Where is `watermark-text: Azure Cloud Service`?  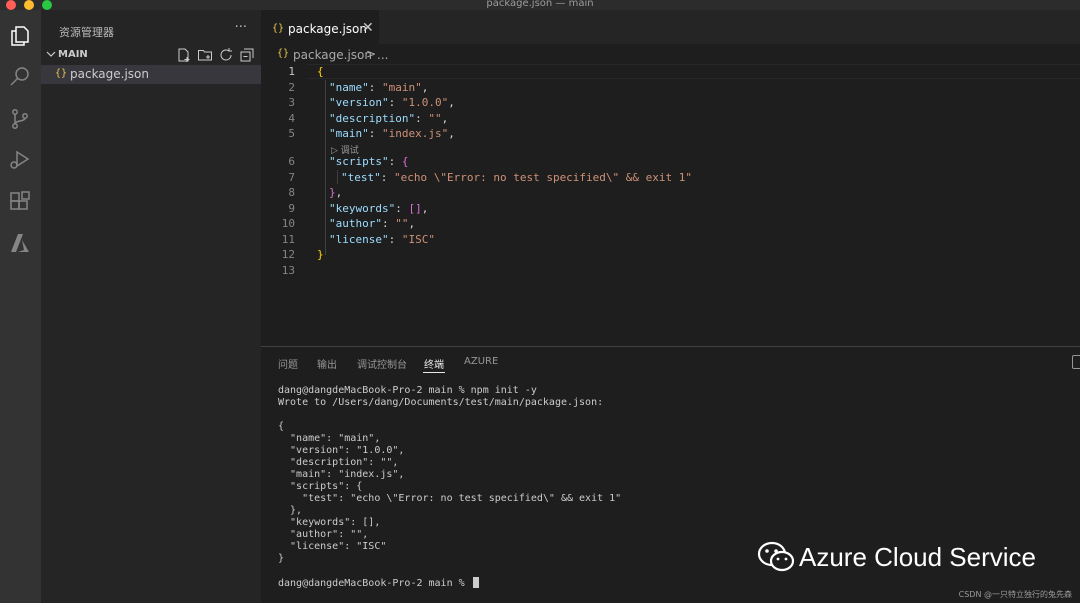 watermark-text: Azure Cloud Service is located at coordinates (917, 556).